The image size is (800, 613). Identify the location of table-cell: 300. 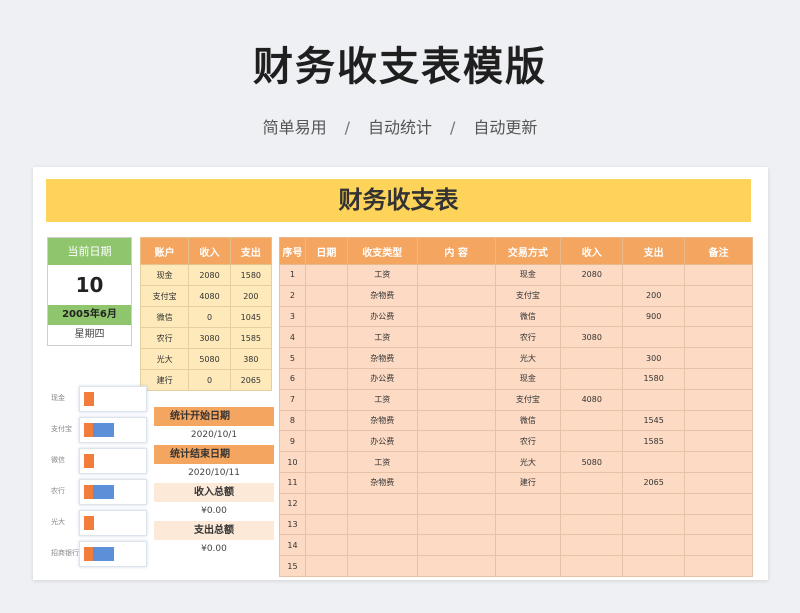
(654, 358).